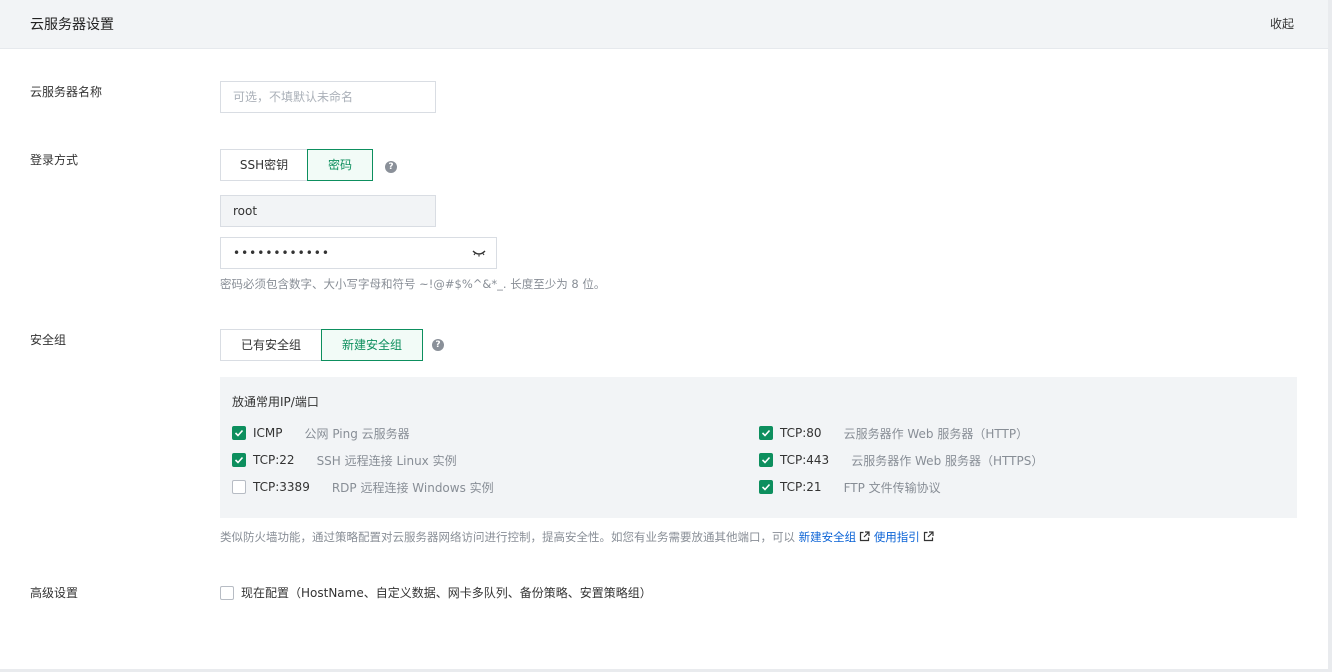 Image resolution: width=1332 pixels, height=672 pixels. Describe the element at coordinates (1330, 336) in the screenshot. I see `scrollbar-track` at that location.